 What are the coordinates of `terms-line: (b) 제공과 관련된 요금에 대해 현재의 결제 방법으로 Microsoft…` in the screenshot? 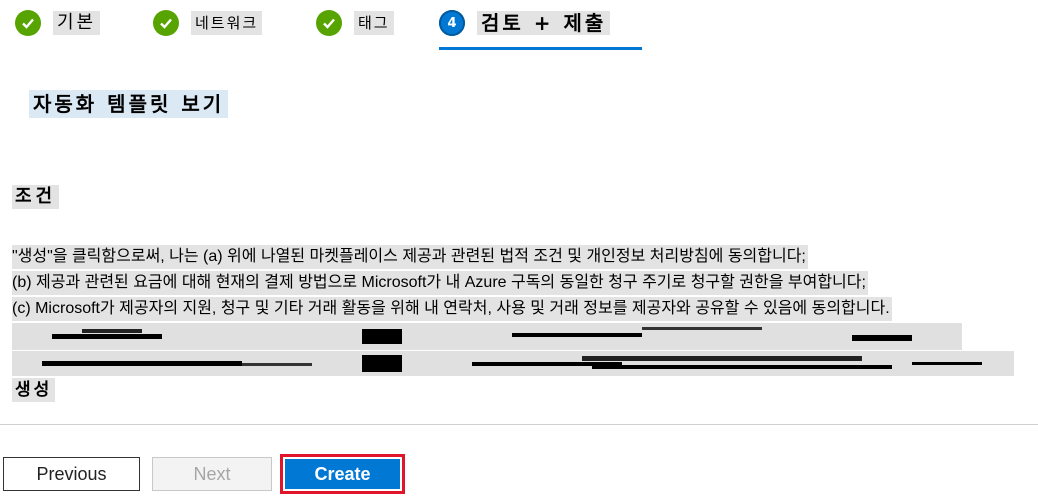 It's located at (440, 283).